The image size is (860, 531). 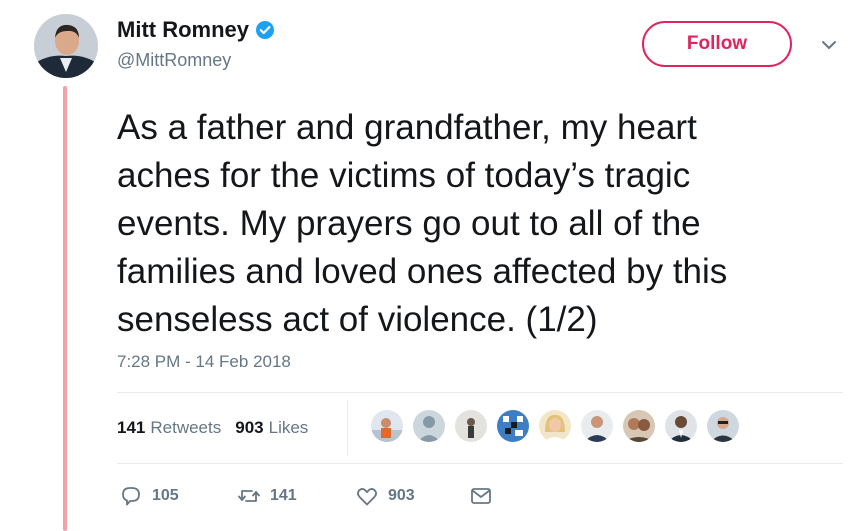 What do you see at coordinates (204, 362) in the screenshot?
I see `tweet-timestamp: 7:28 PM - 14 Feb 2018` at bounding box center [204, 362].